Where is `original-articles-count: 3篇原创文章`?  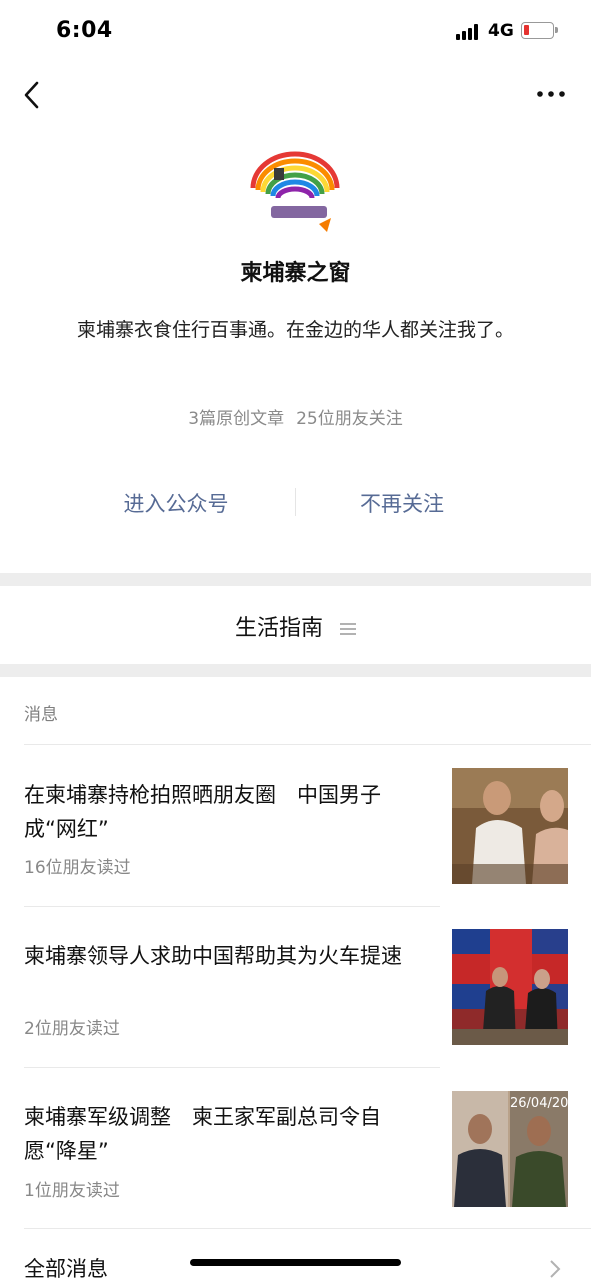 original-articles-count: 3篇原创文章 is located at coordinates (236, 419).